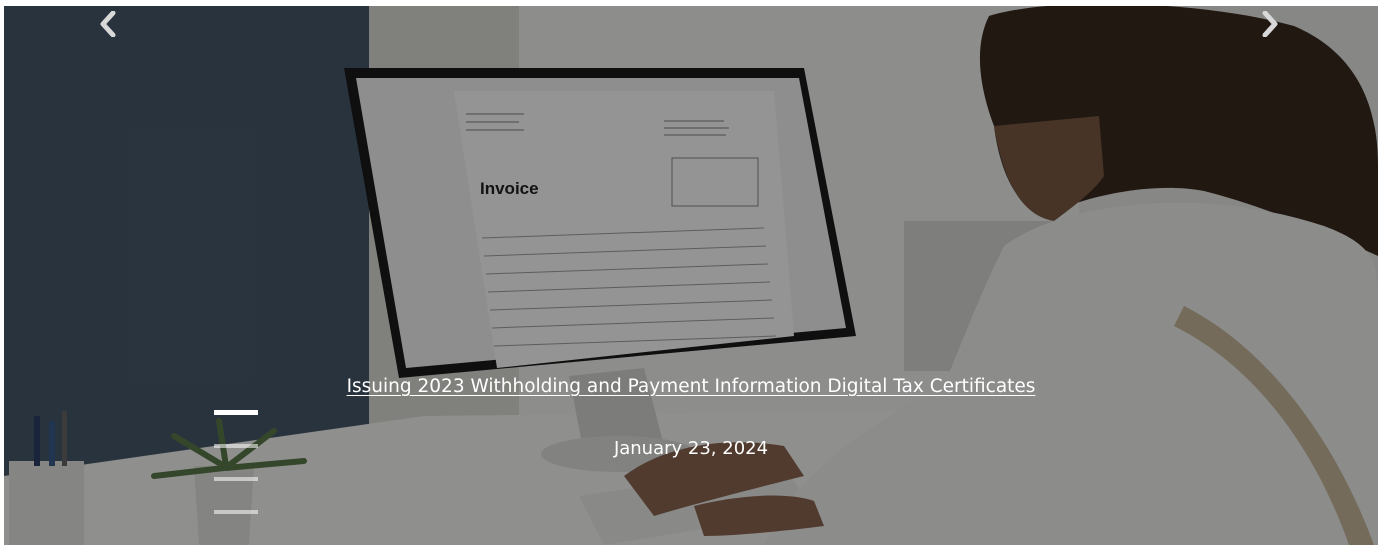  What do you see at coordinates (509, 188) in the screenshot?
I see `invoice-heading: Invoice` at bounding box center [509, 188].